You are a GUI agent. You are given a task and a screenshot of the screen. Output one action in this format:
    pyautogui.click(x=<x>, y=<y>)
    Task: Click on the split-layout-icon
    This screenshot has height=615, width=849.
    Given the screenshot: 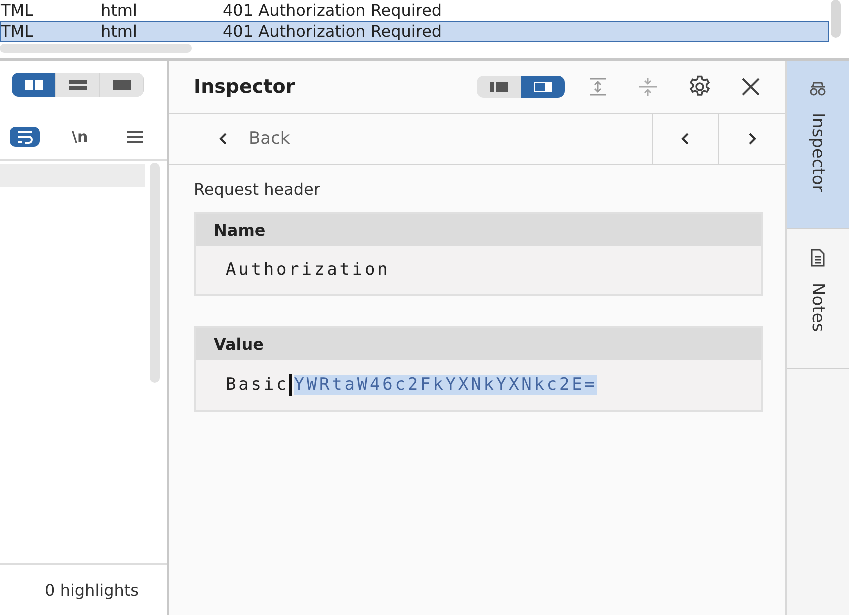 What is the action you would take?
    pyautogui.click(x=33, y=85)
    